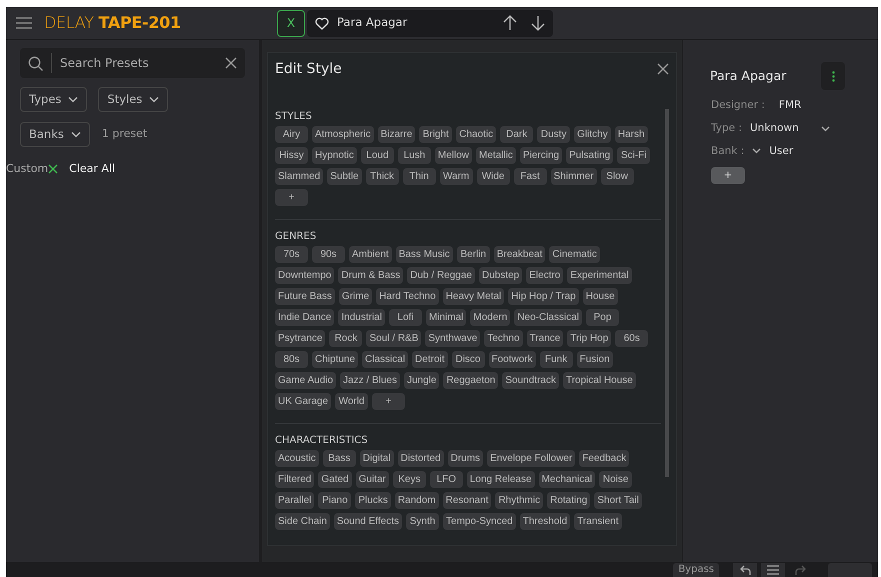 Image resolution: width=881 pixels, height=577 pixels. Describe the element at coordinates (231, 63) in the screenshot. I see `close-icon` at that location.